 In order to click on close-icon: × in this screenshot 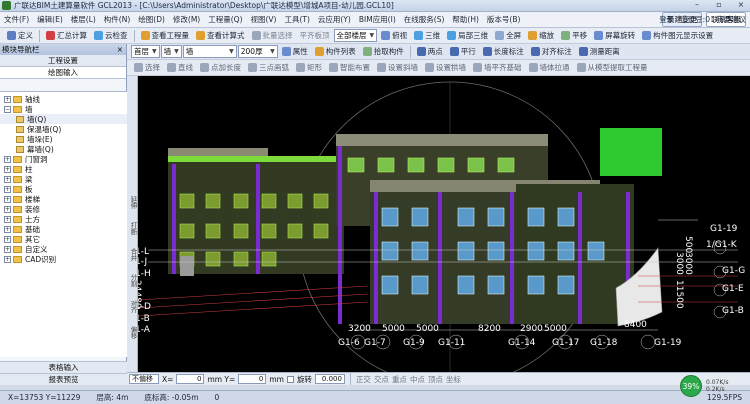, I will do `click(121, 49)`.